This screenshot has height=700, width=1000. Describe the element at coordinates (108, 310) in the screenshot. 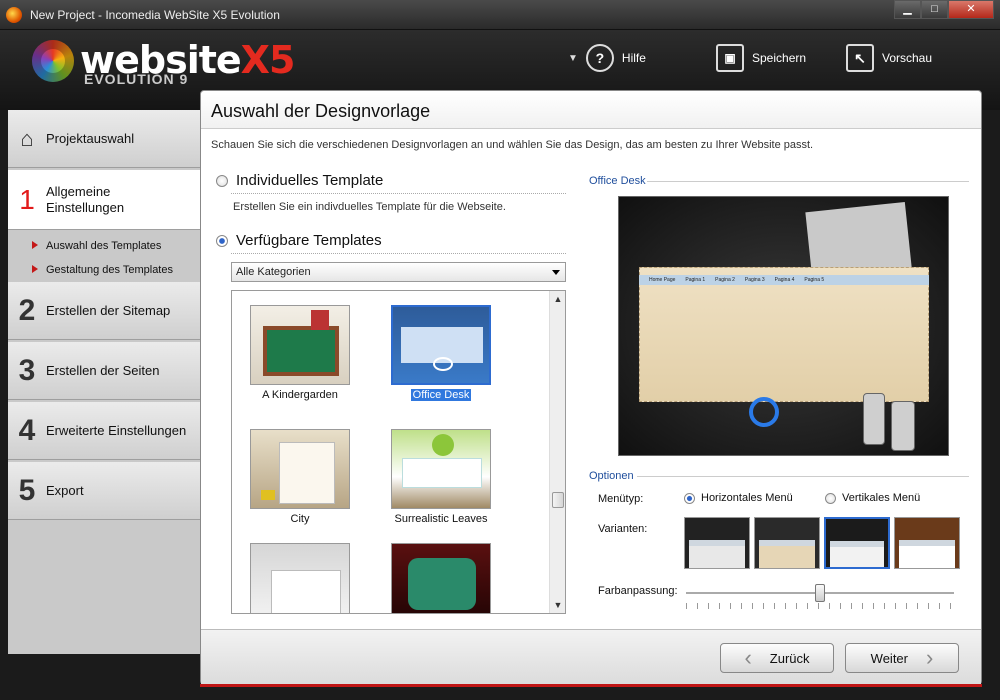

I see `sidebar-item-label: Erstellen der Sitemap` at that location.